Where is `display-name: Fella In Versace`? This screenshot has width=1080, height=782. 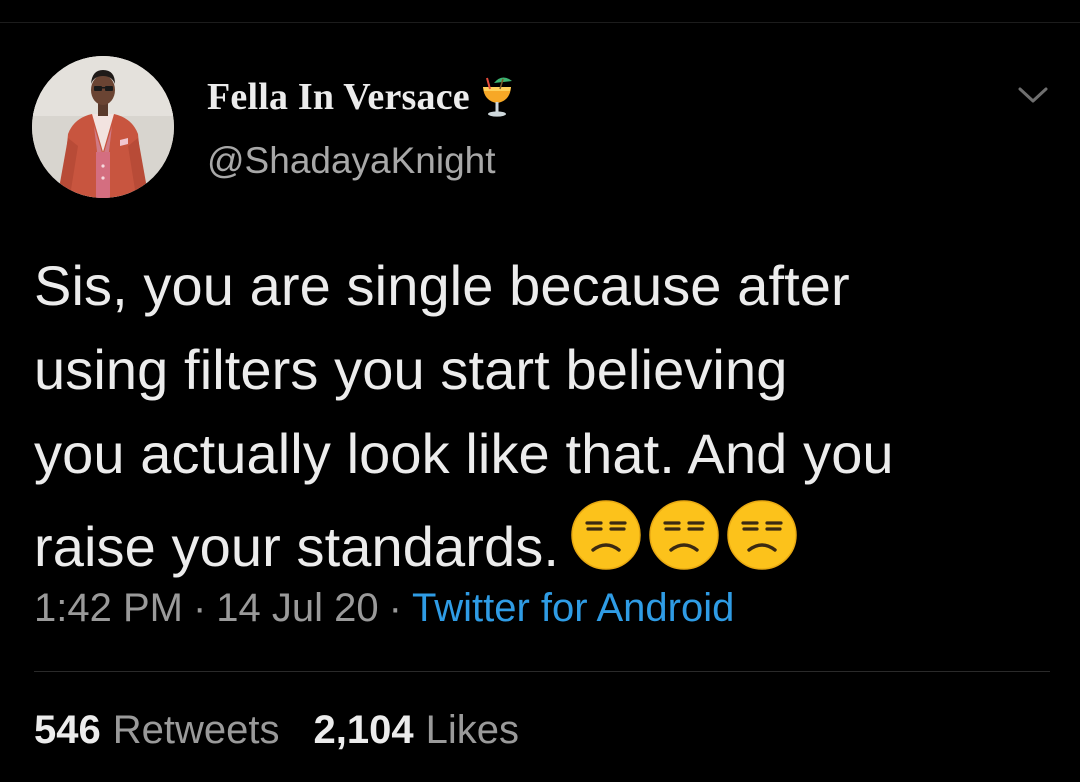
display-name: Fella In Versace is located at coordinates (338, 97).